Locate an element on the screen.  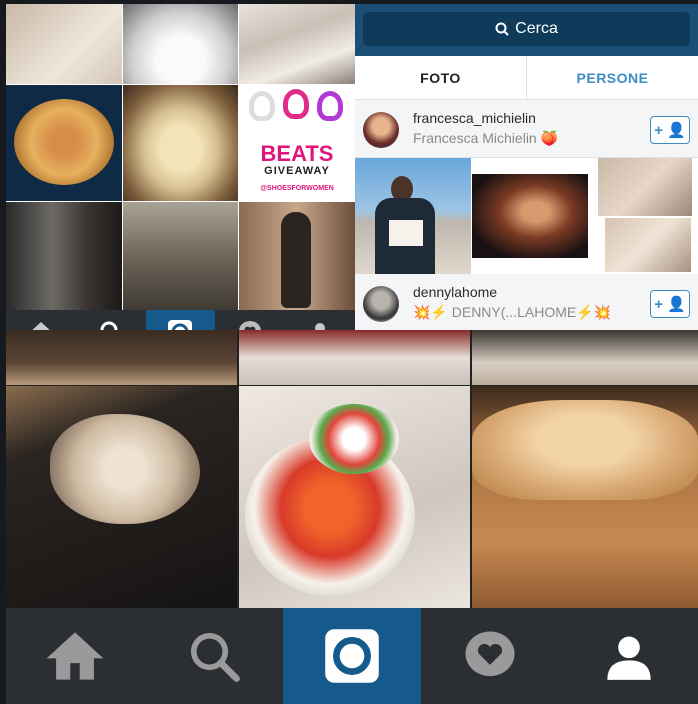
result-fullname: 💥⚡ DENNY(...LAHOME⚡💥 is located at coordinates (512, 312).